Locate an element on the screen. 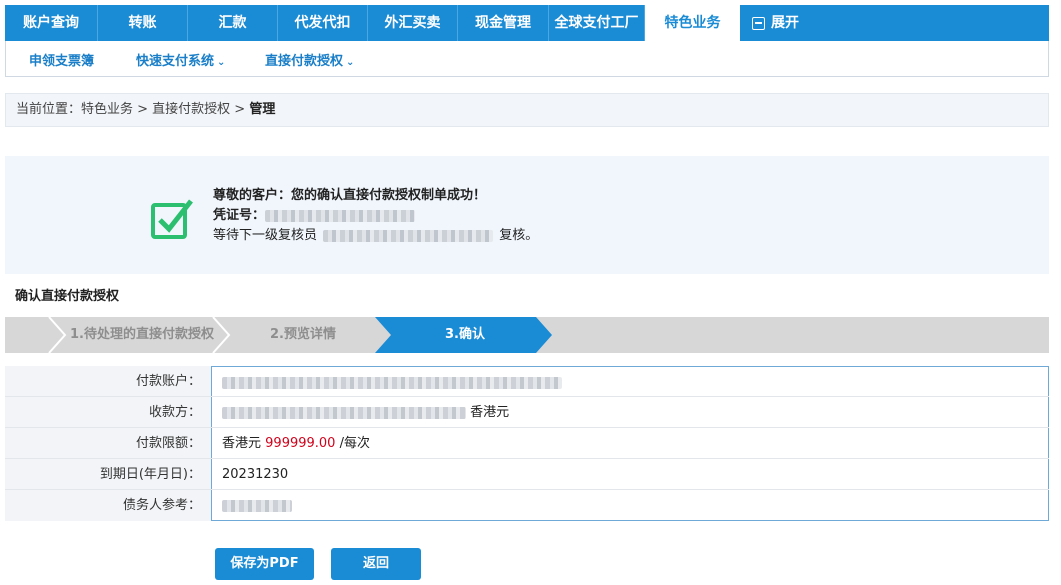 The width and height of the screenshot is (1061, 585). save-pdf-button: 保存为PDF is located at coordinates (264, 564).